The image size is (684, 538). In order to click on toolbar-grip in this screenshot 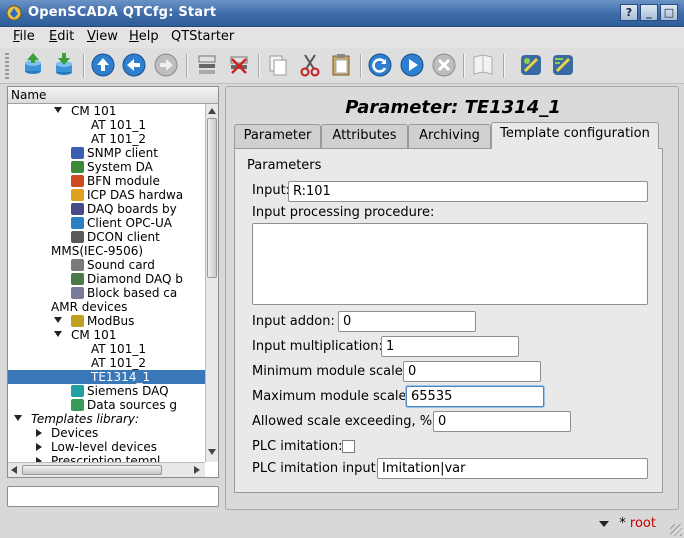, I will do `click(7, 66)`.